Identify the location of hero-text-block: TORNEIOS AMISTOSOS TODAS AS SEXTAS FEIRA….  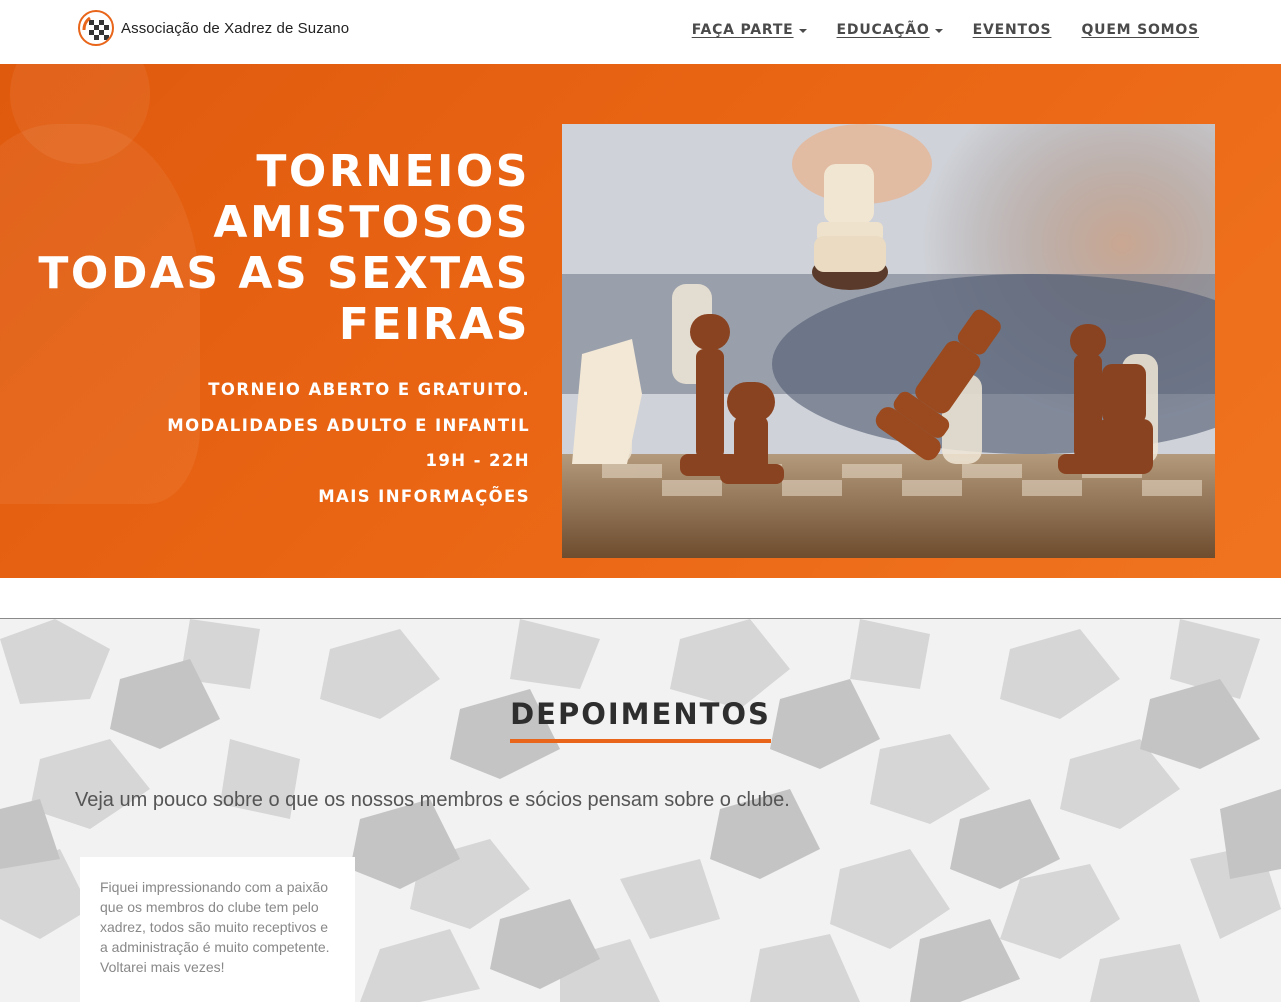
(270, 330).